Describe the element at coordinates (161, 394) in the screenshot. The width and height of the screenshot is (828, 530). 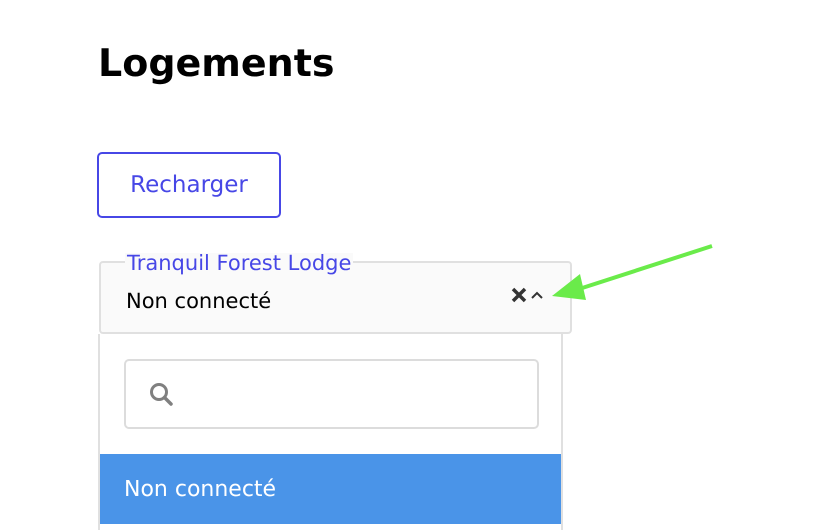
I see `search-icon` at that location.